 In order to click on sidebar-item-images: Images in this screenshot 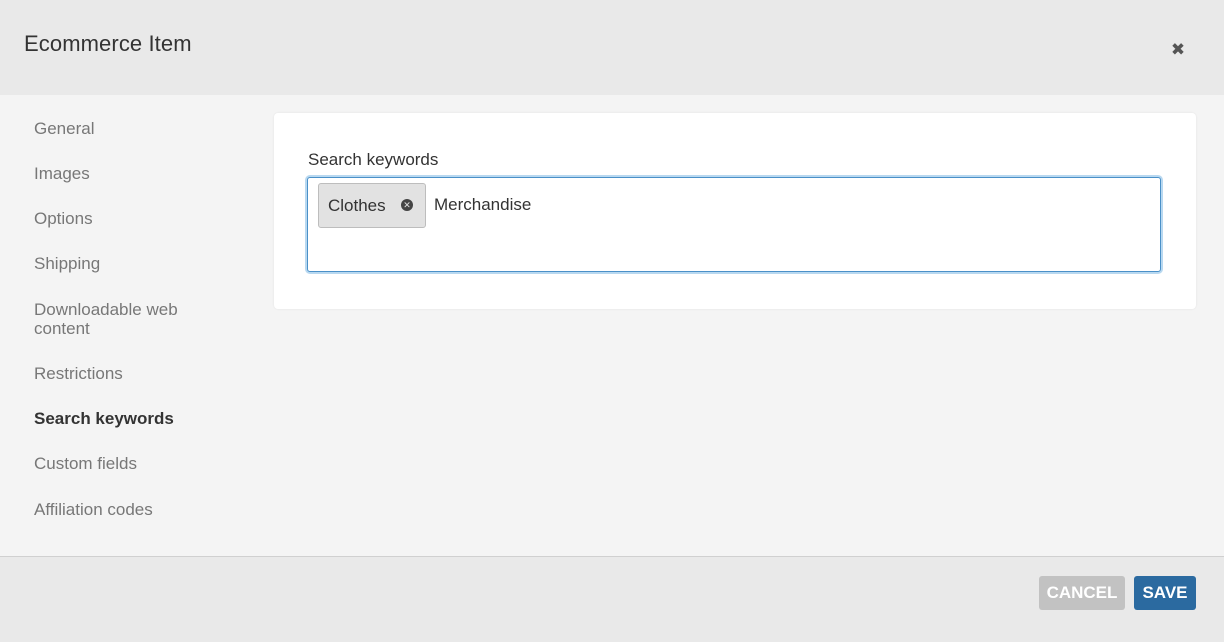, I will do `click(129, 173)`.